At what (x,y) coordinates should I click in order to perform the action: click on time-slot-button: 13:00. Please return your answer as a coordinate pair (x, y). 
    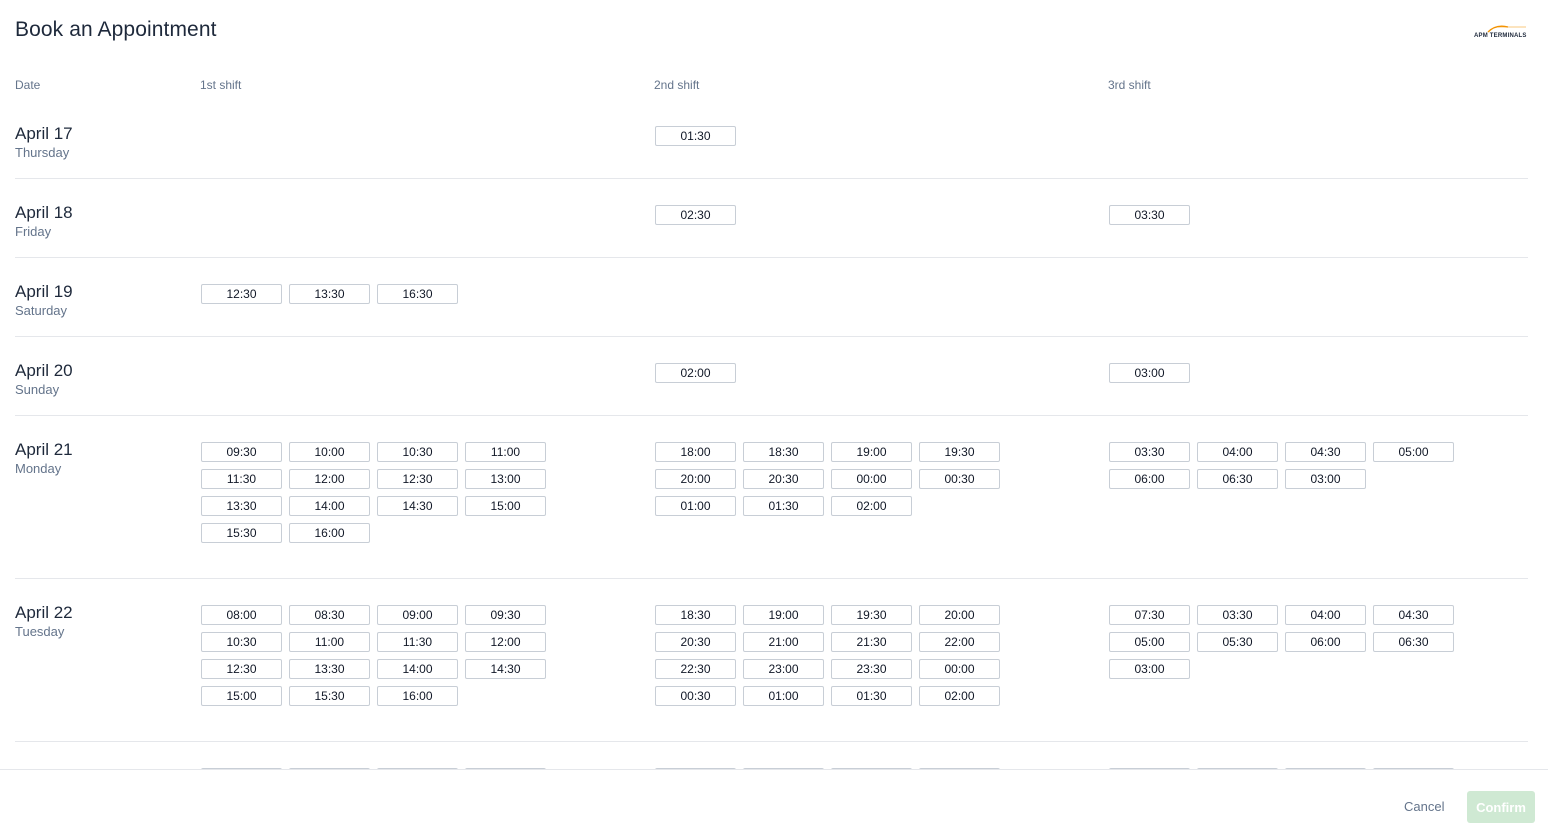
    Looking at the image, I should click on (505, 479).